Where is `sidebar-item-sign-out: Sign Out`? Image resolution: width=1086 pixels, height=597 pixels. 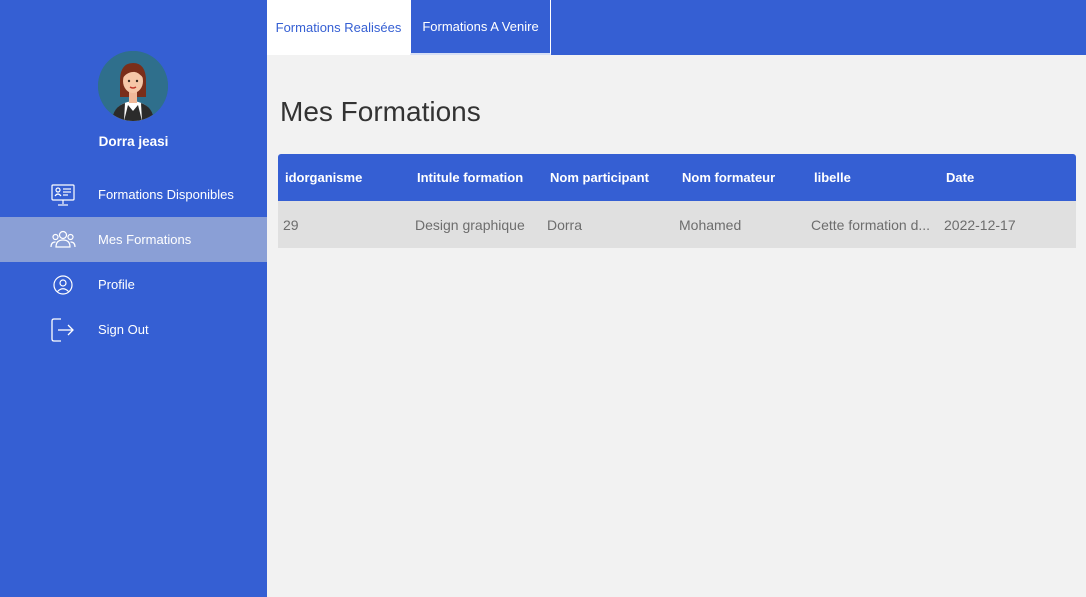
sidebar-item-sign-out: Sign Out is located at coordinates (133, 329).